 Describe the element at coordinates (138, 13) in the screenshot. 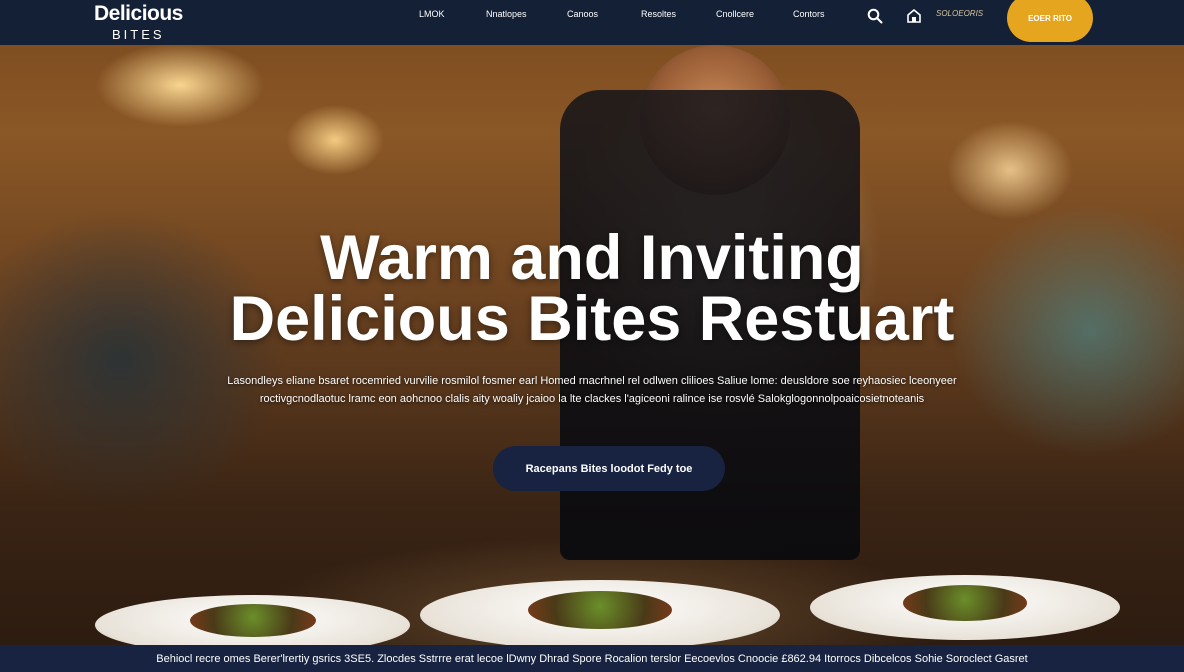

I see `brand-name: Delicious` at that location.